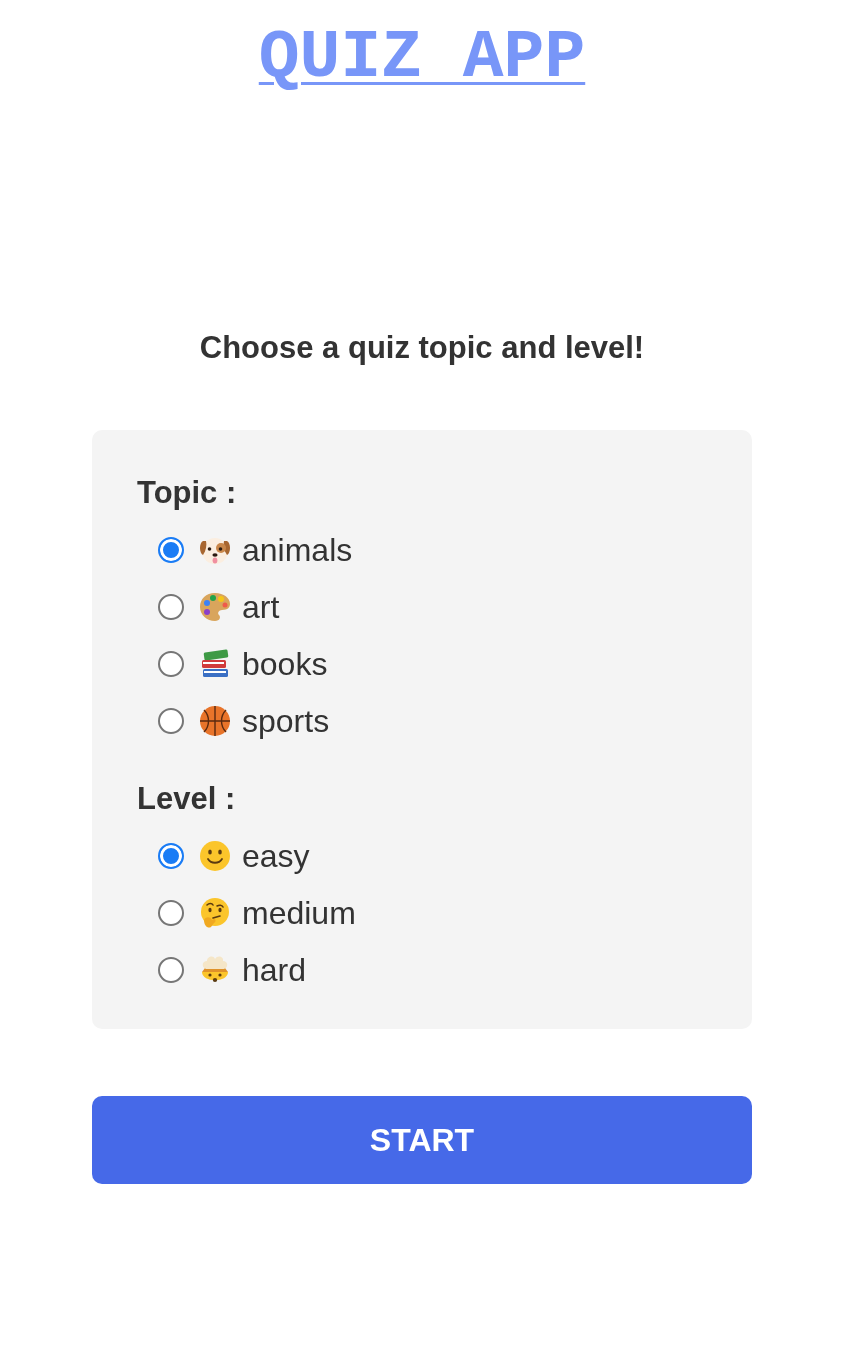 The height and width of the screenshot is (1360, 844). I want to click on topic-option-label: art, so click(261, 606).